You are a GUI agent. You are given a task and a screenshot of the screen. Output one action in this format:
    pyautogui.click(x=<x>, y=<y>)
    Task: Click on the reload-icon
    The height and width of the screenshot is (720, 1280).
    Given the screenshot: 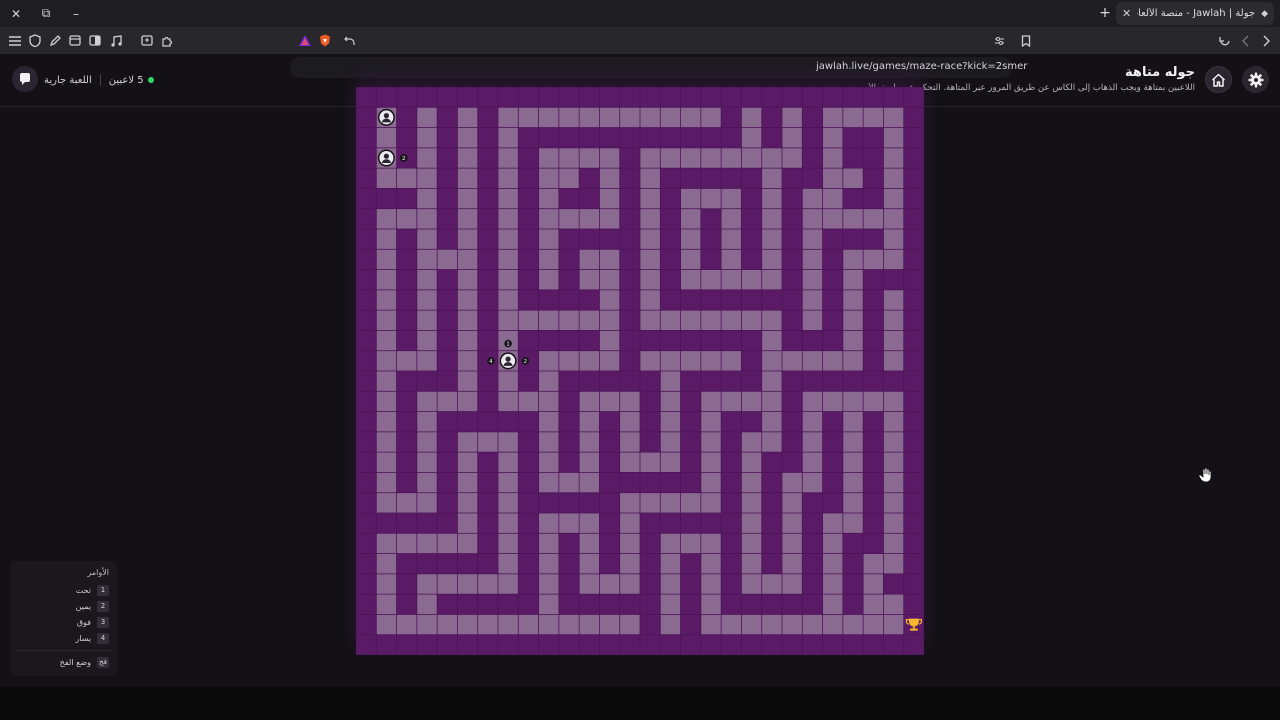 What is the action you would take?
    pyautogui.click(x=1224, y=40)
    